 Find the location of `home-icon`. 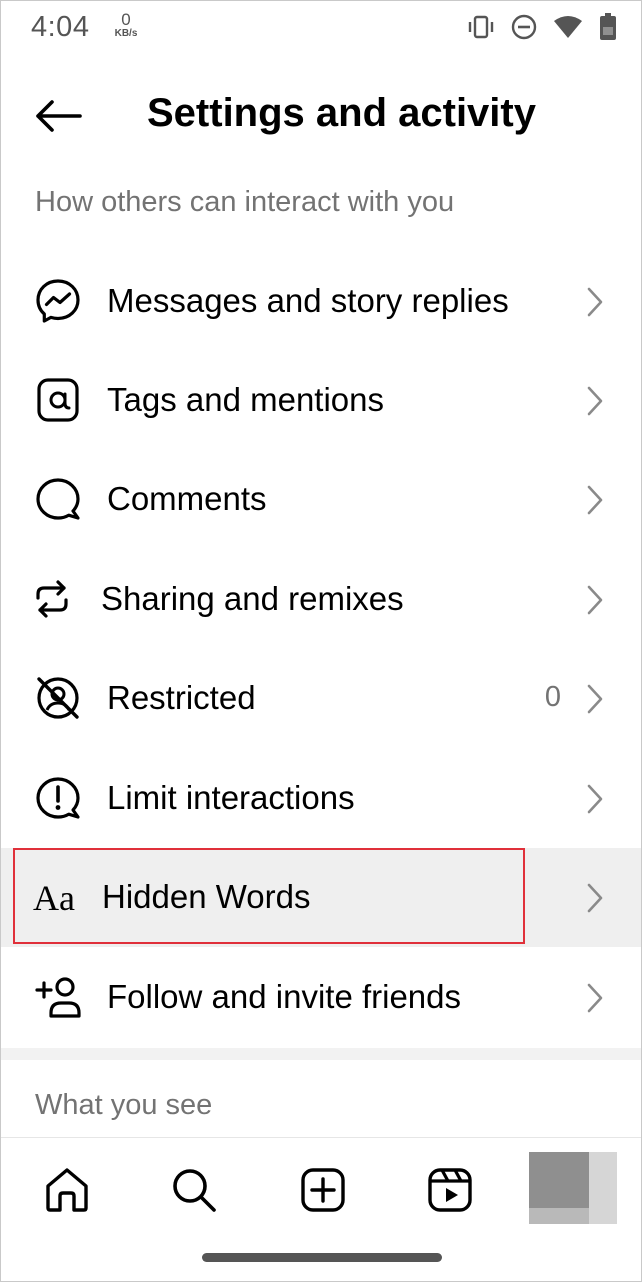

home-icon is located at coordinates (67, 1190).